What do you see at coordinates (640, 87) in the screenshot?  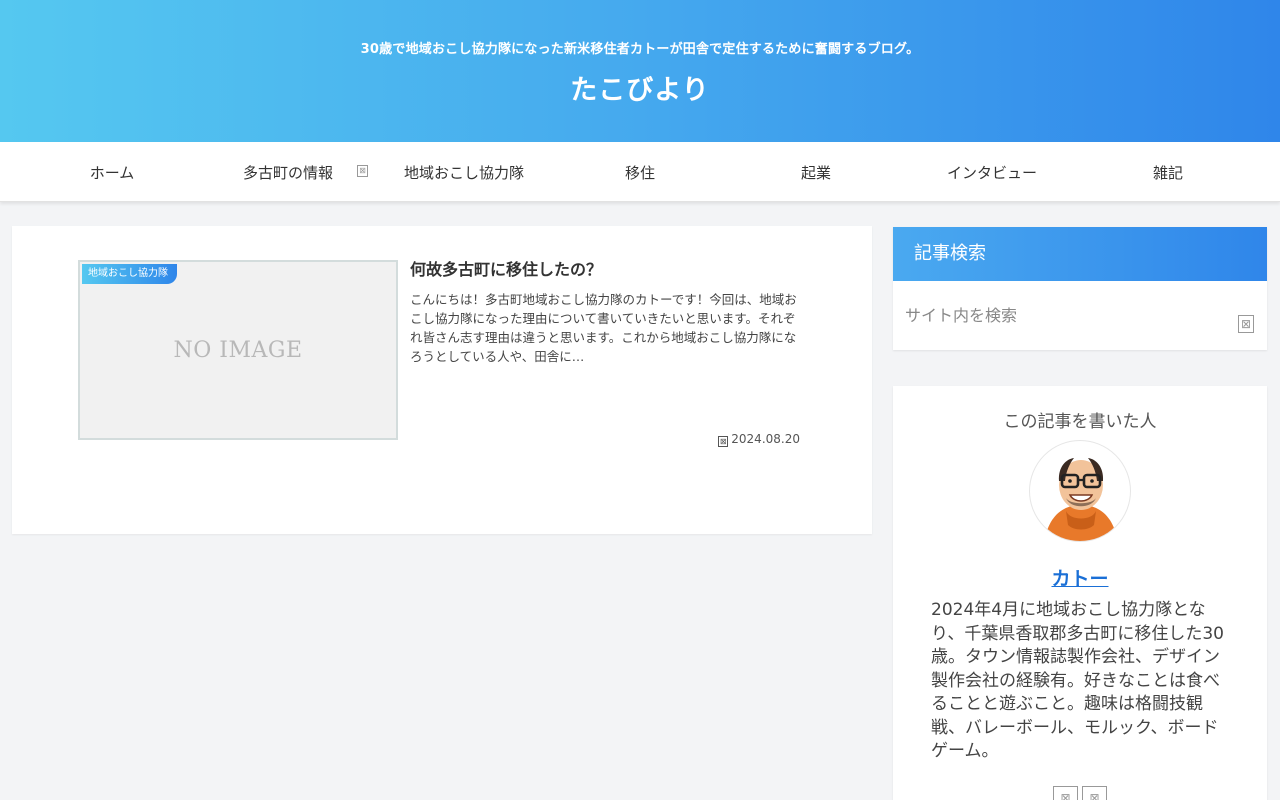 I see `site-title: たこびより` at bounding box center [640, 87].